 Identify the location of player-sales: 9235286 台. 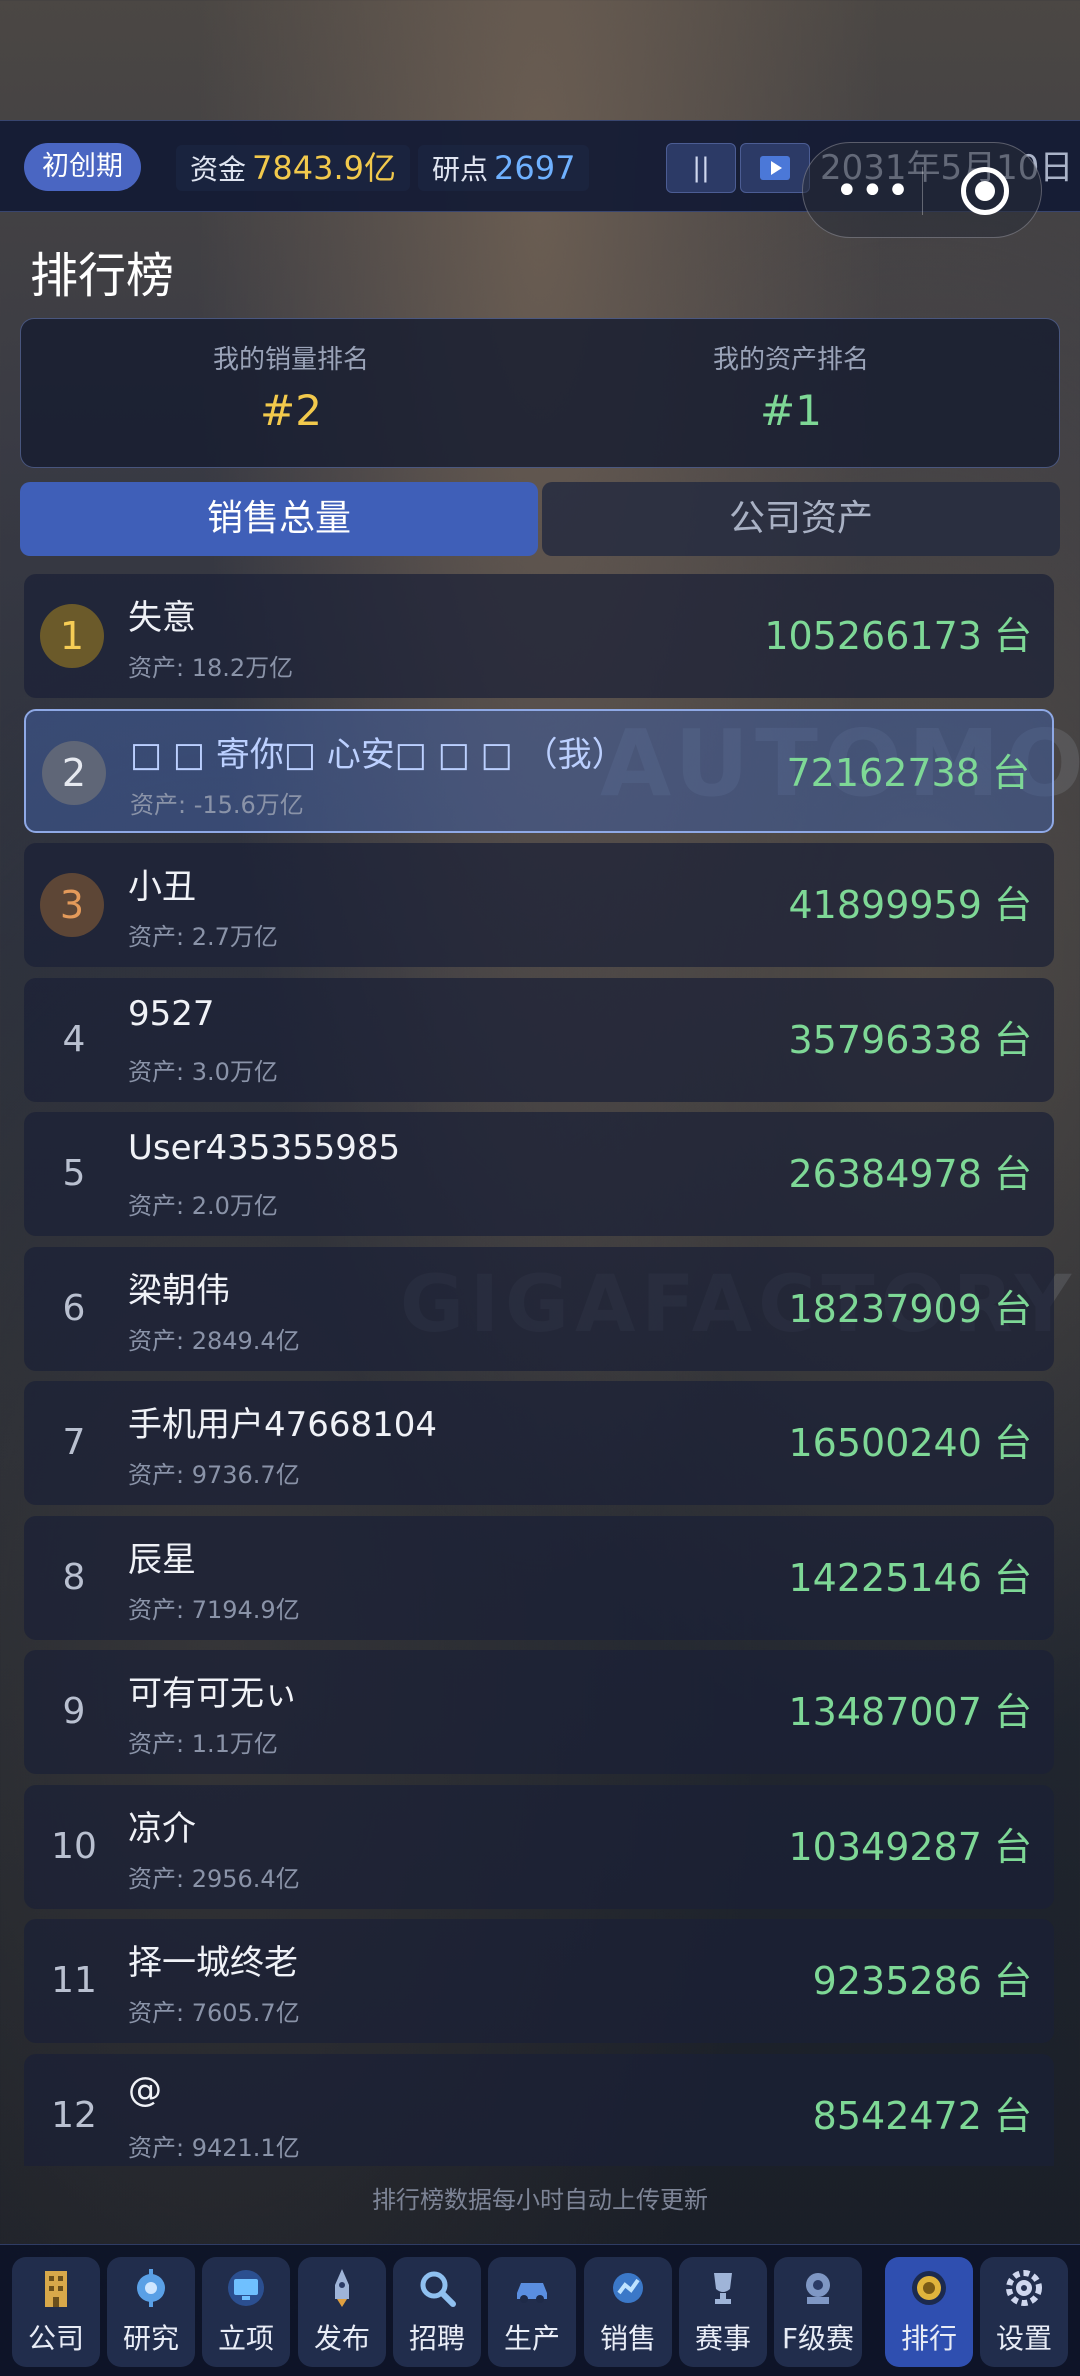
(922, 1981).